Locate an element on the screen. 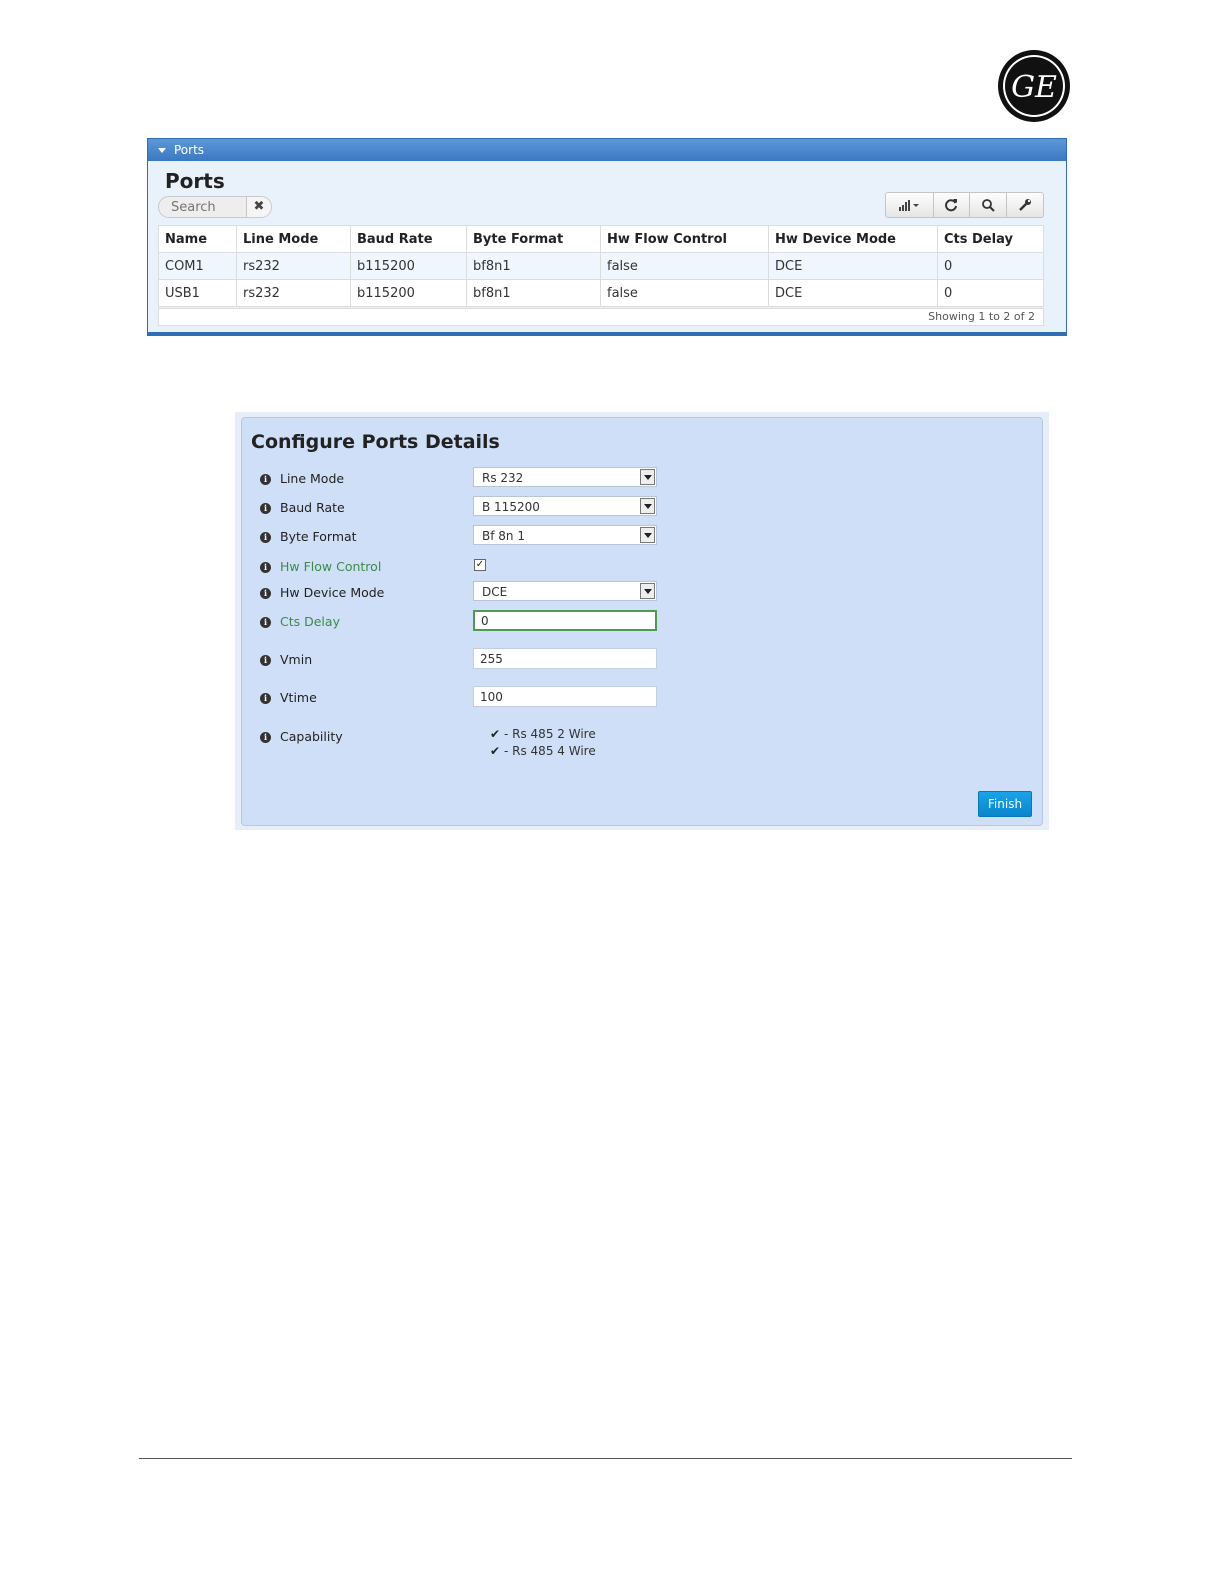  field-line-mode: i Line Mode Rs 232 is located at coordinates (642, 482).